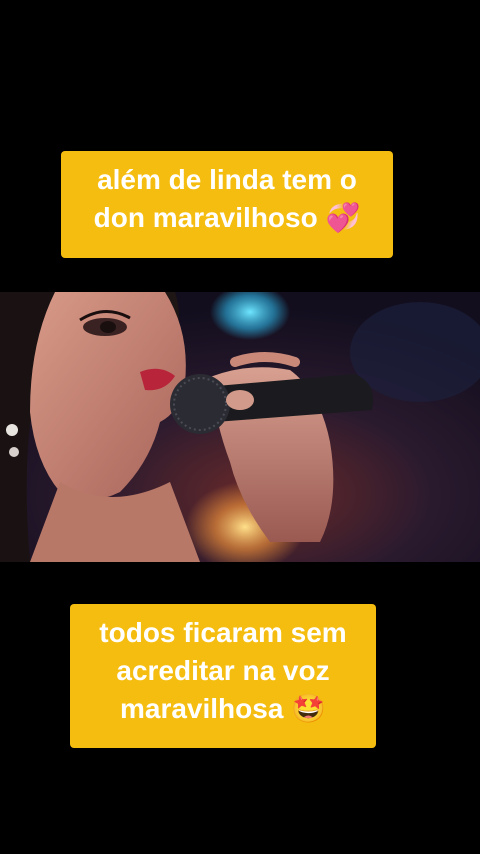  Describe the element at coordinates (223, 632) in the screenshot. I see `caption-bottom-line-1: todos ficaram sem` at that location.